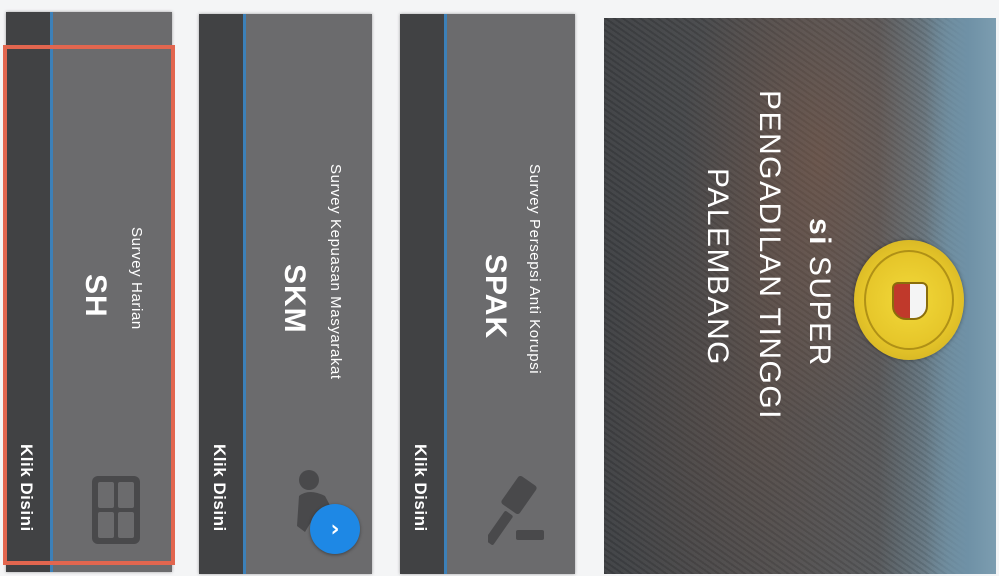 Image resolution: width=999 pixels, height=576 pixels. I want to click on app-subtitle: PENGADILAN TINGGI, so click(769, 255).